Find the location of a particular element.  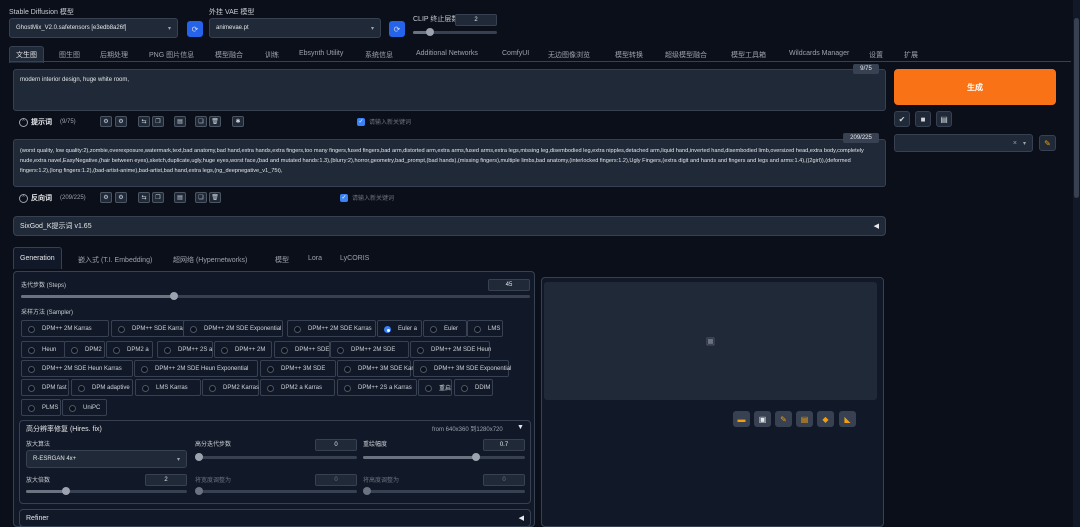

sampler-option: PLMS is located at coordinates (41, 407).